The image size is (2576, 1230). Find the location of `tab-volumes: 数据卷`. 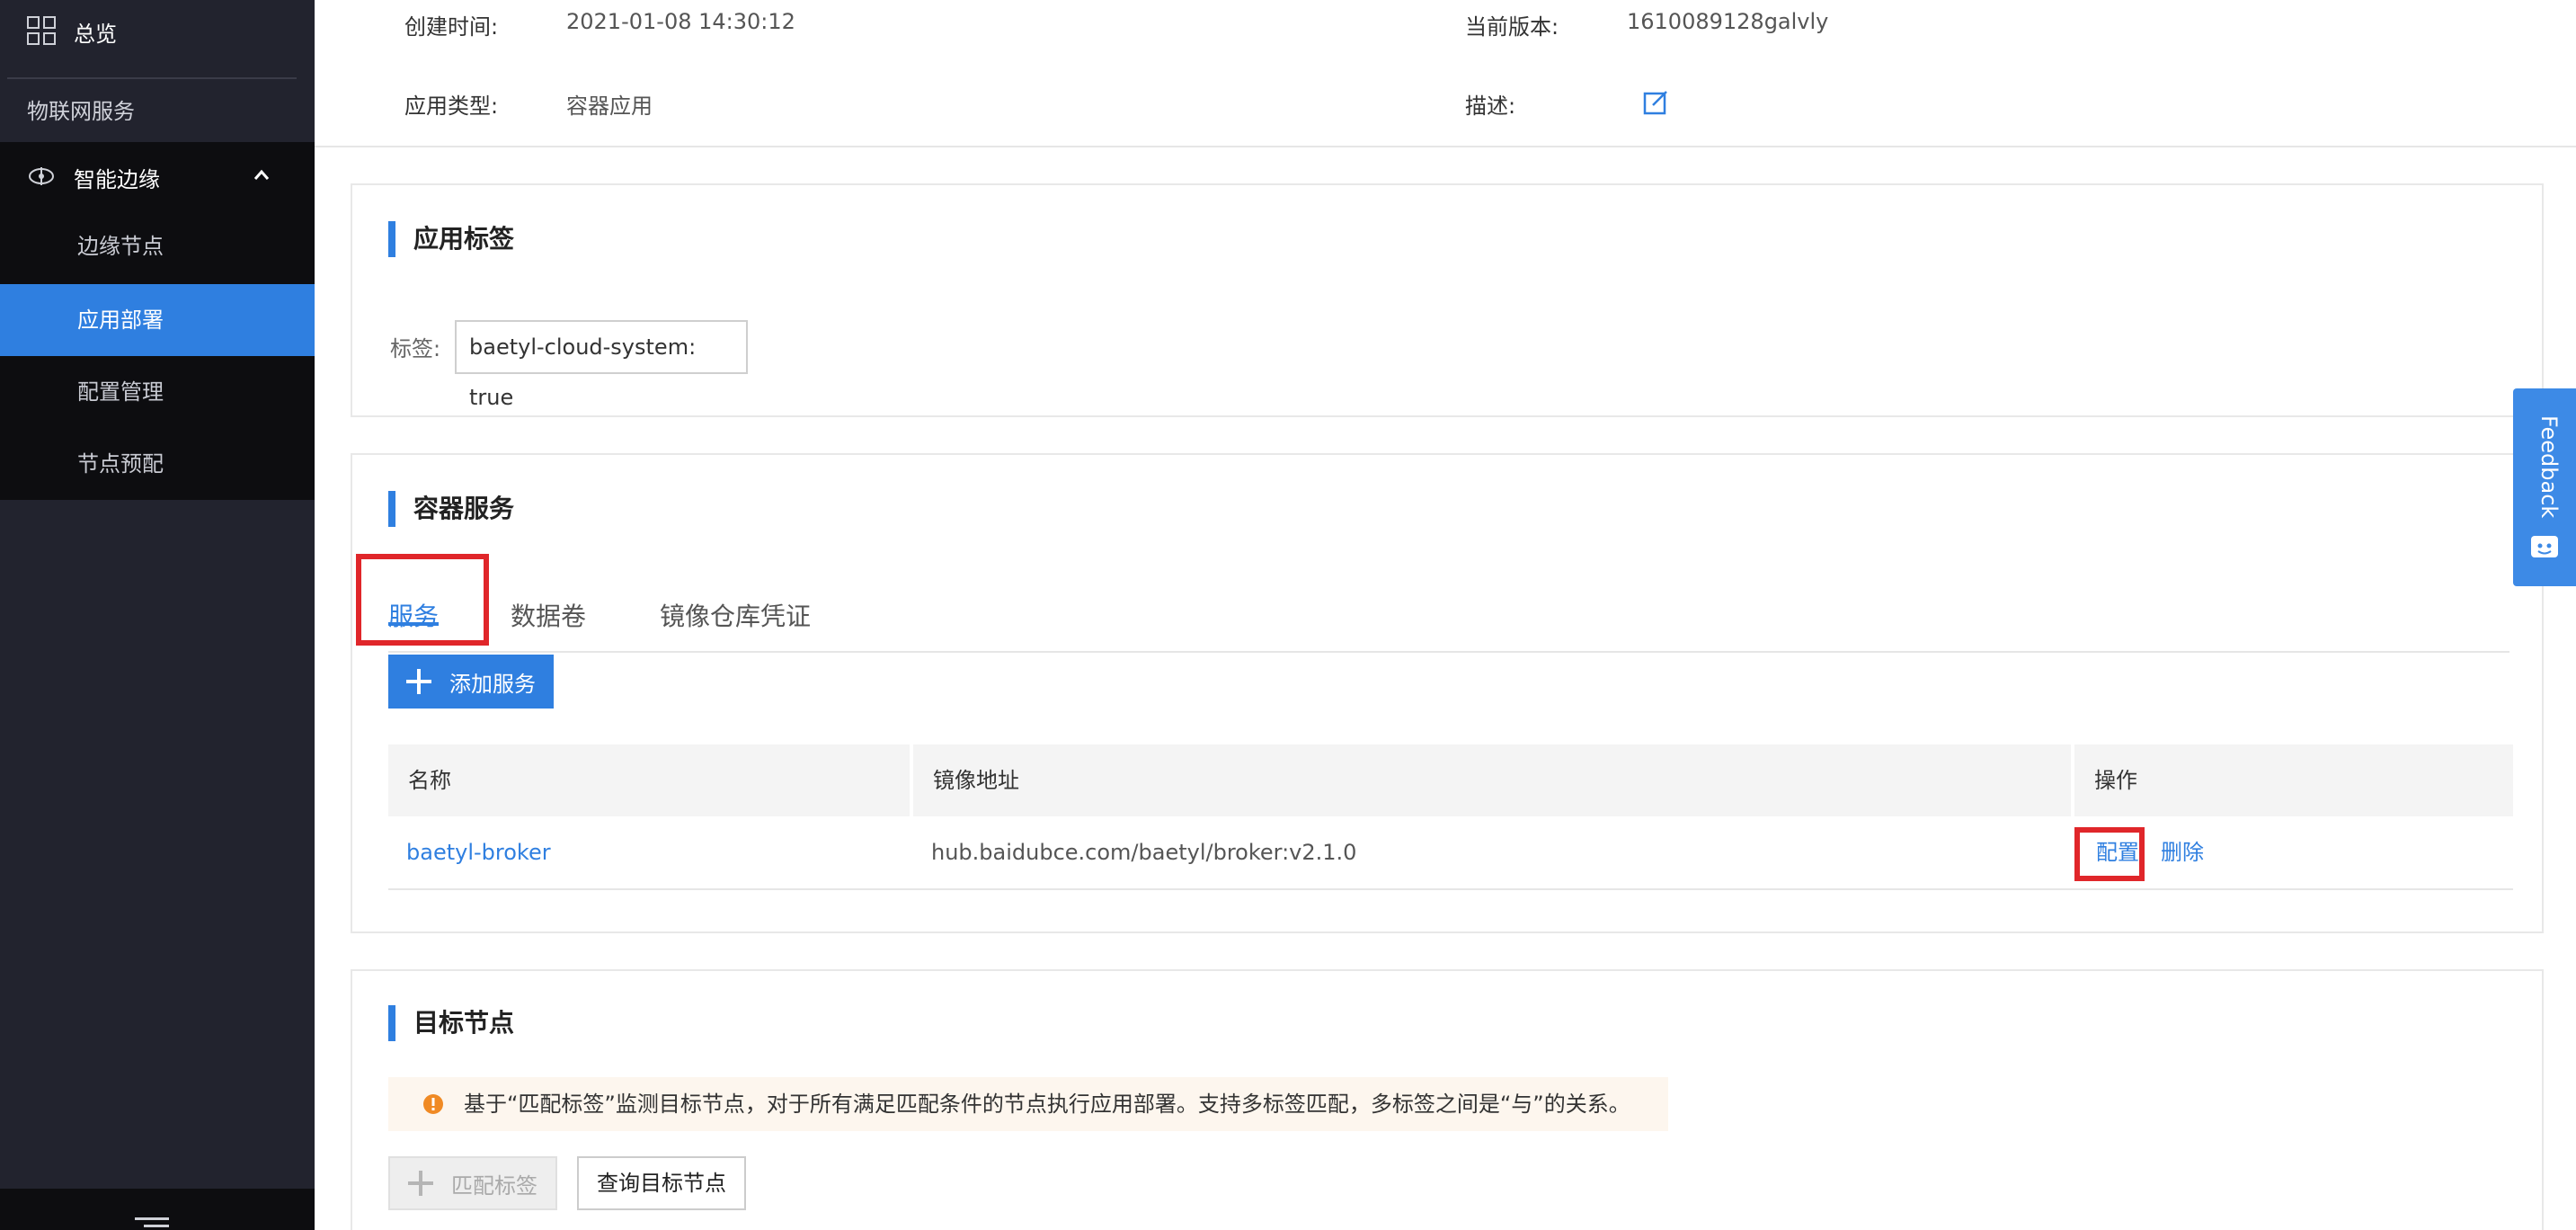

tab-volumes: 数据卷 is located at coordinates (548, 621).